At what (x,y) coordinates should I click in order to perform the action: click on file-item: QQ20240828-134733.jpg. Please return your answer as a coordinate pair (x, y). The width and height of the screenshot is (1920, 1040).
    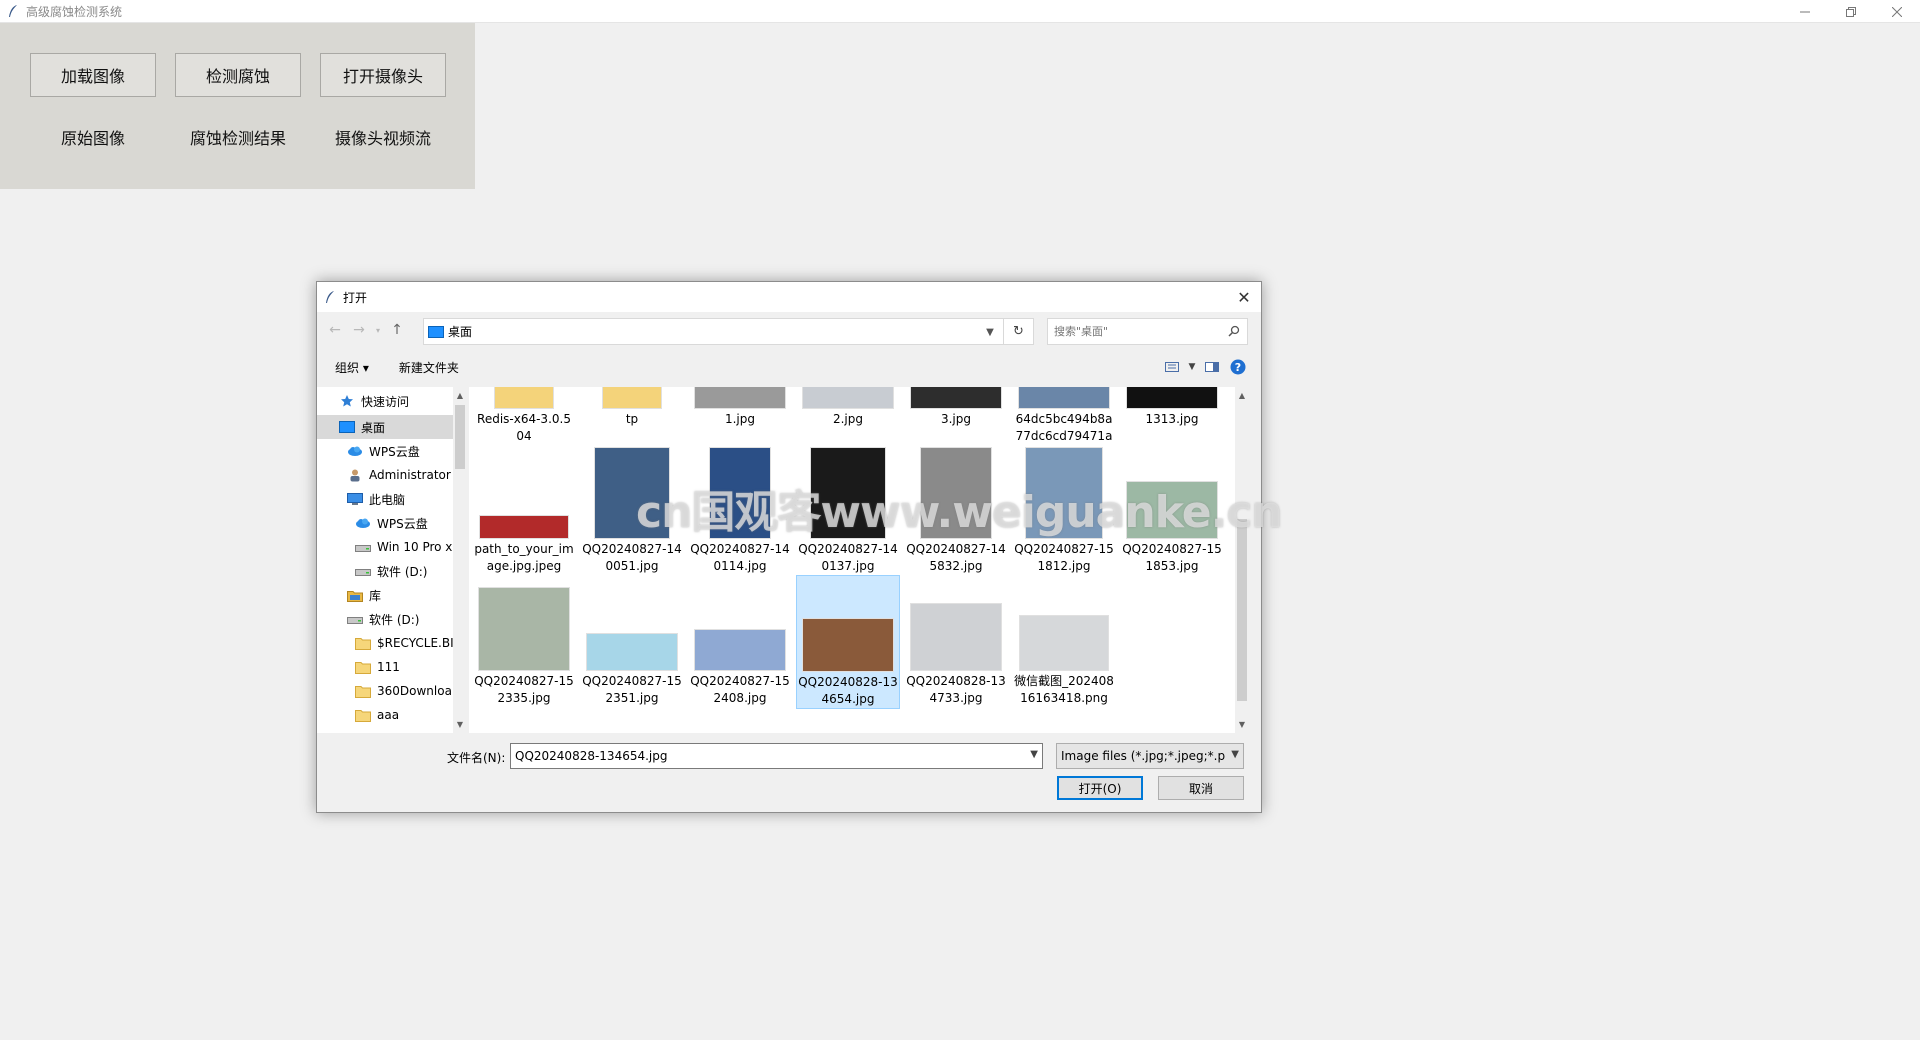
    Looking at the image, I should click on (956, 641).